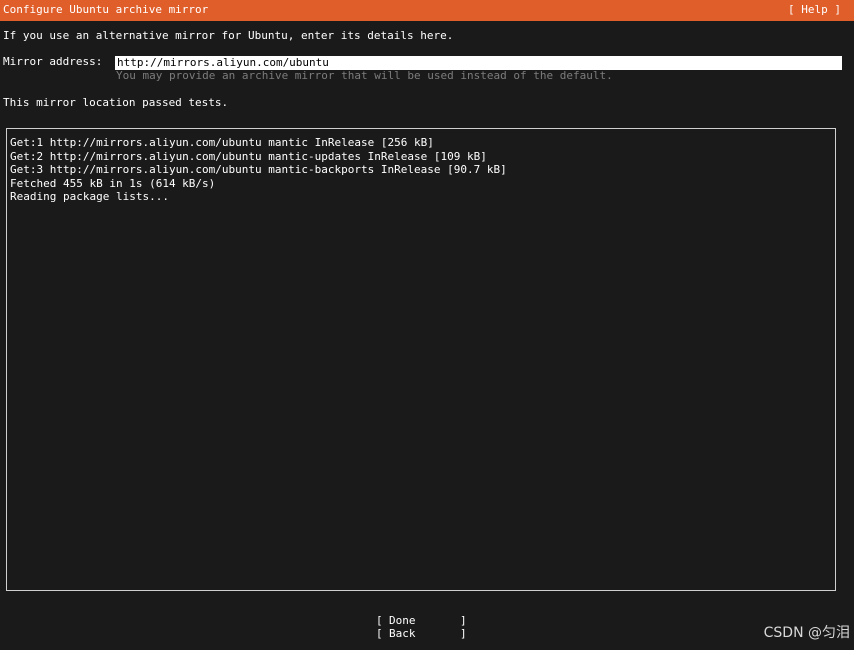  Describe the element at coordinates (113, 183) in the screenshot. I see `log-line: Fetched 455 kB in 1s (614 kB/s)` at that location.